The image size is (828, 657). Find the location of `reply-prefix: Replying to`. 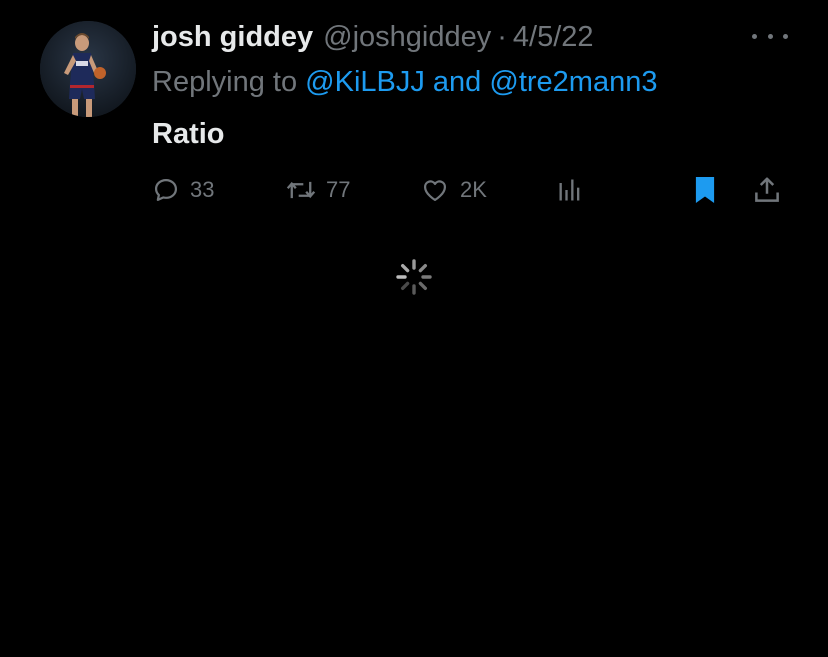

reply-prefix: Replying to is located at coordinates (225, 82).